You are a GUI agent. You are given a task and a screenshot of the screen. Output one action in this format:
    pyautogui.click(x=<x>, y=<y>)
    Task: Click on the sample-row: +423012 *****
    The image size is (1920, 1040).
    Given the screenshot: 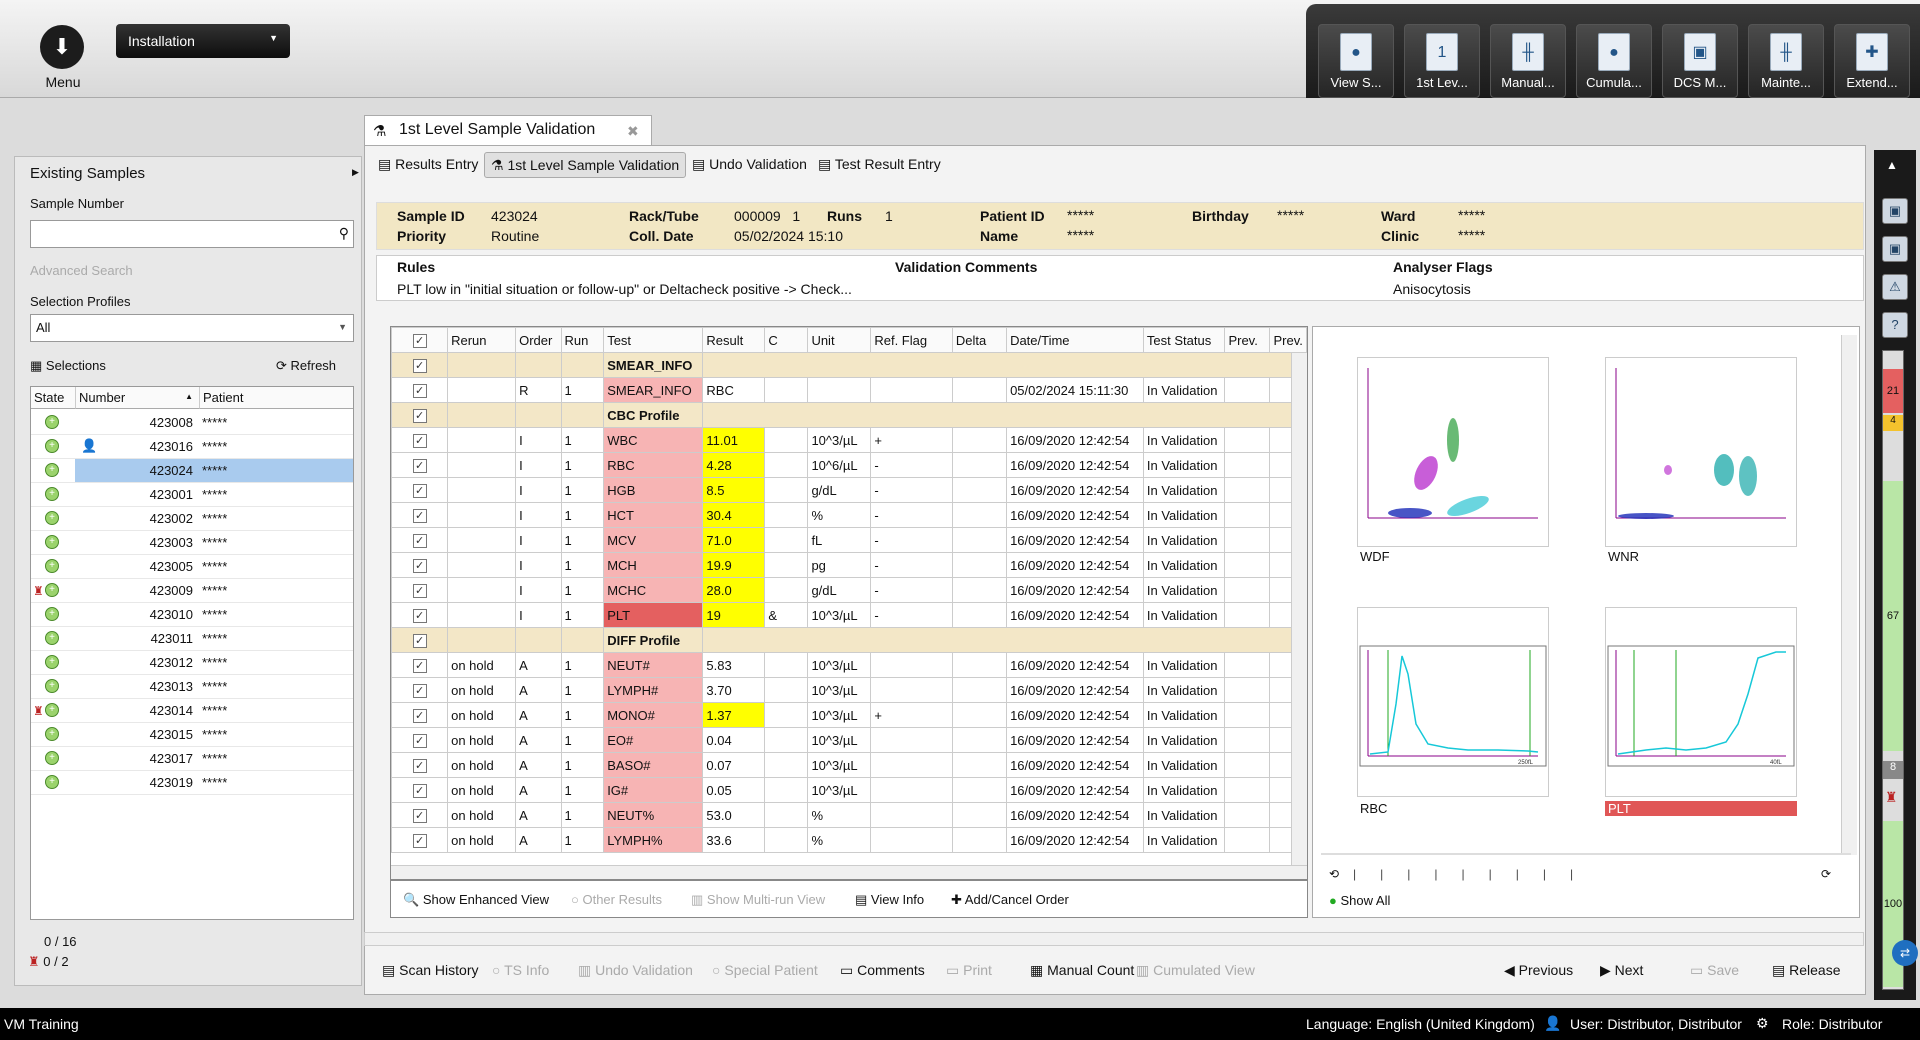 What is the action you would take?
    pyautogui.click(x=192, y=663)
    